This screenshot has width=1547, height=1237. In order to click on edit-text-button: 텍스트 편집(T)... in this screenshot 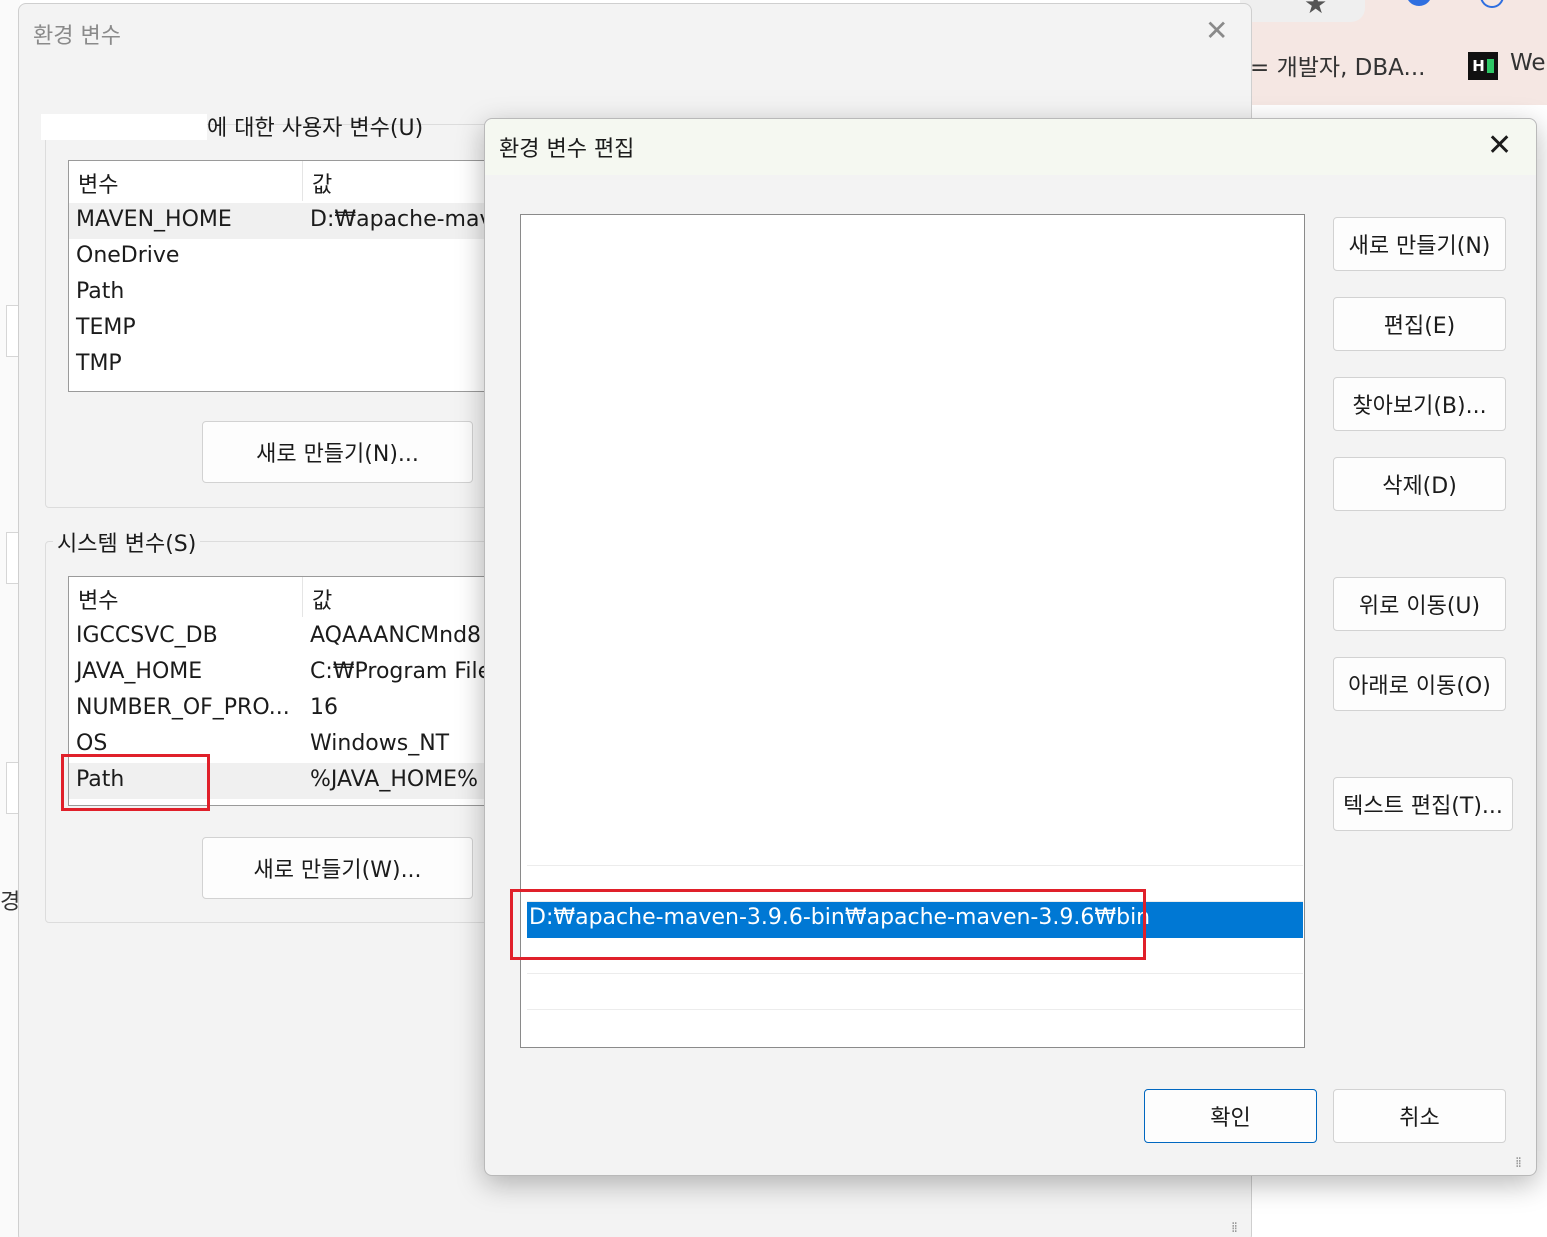, I will do `click(1423, 804)`.